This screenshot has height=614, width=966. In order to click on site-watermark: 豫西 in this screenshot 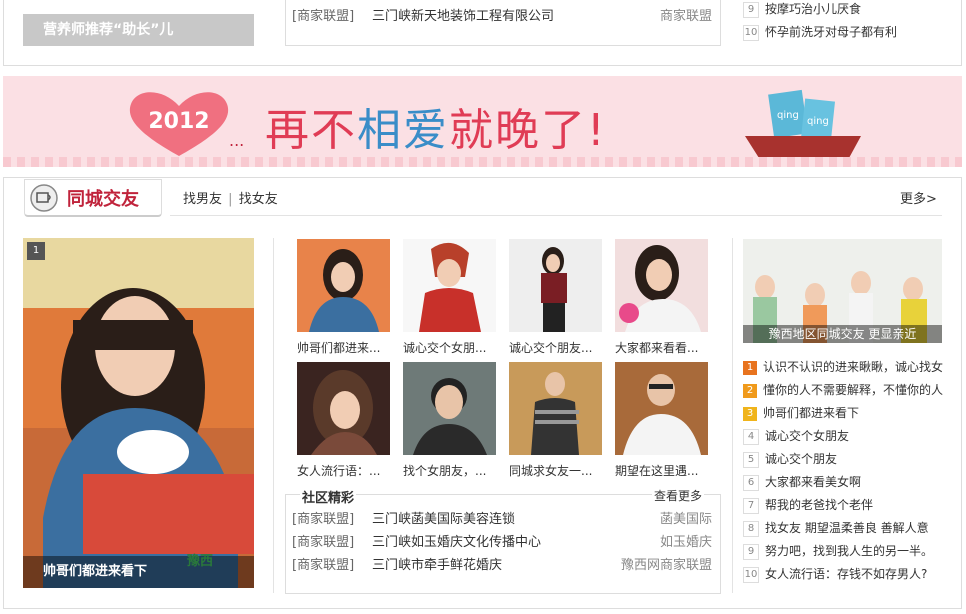, I will do `click(200, 561)`.